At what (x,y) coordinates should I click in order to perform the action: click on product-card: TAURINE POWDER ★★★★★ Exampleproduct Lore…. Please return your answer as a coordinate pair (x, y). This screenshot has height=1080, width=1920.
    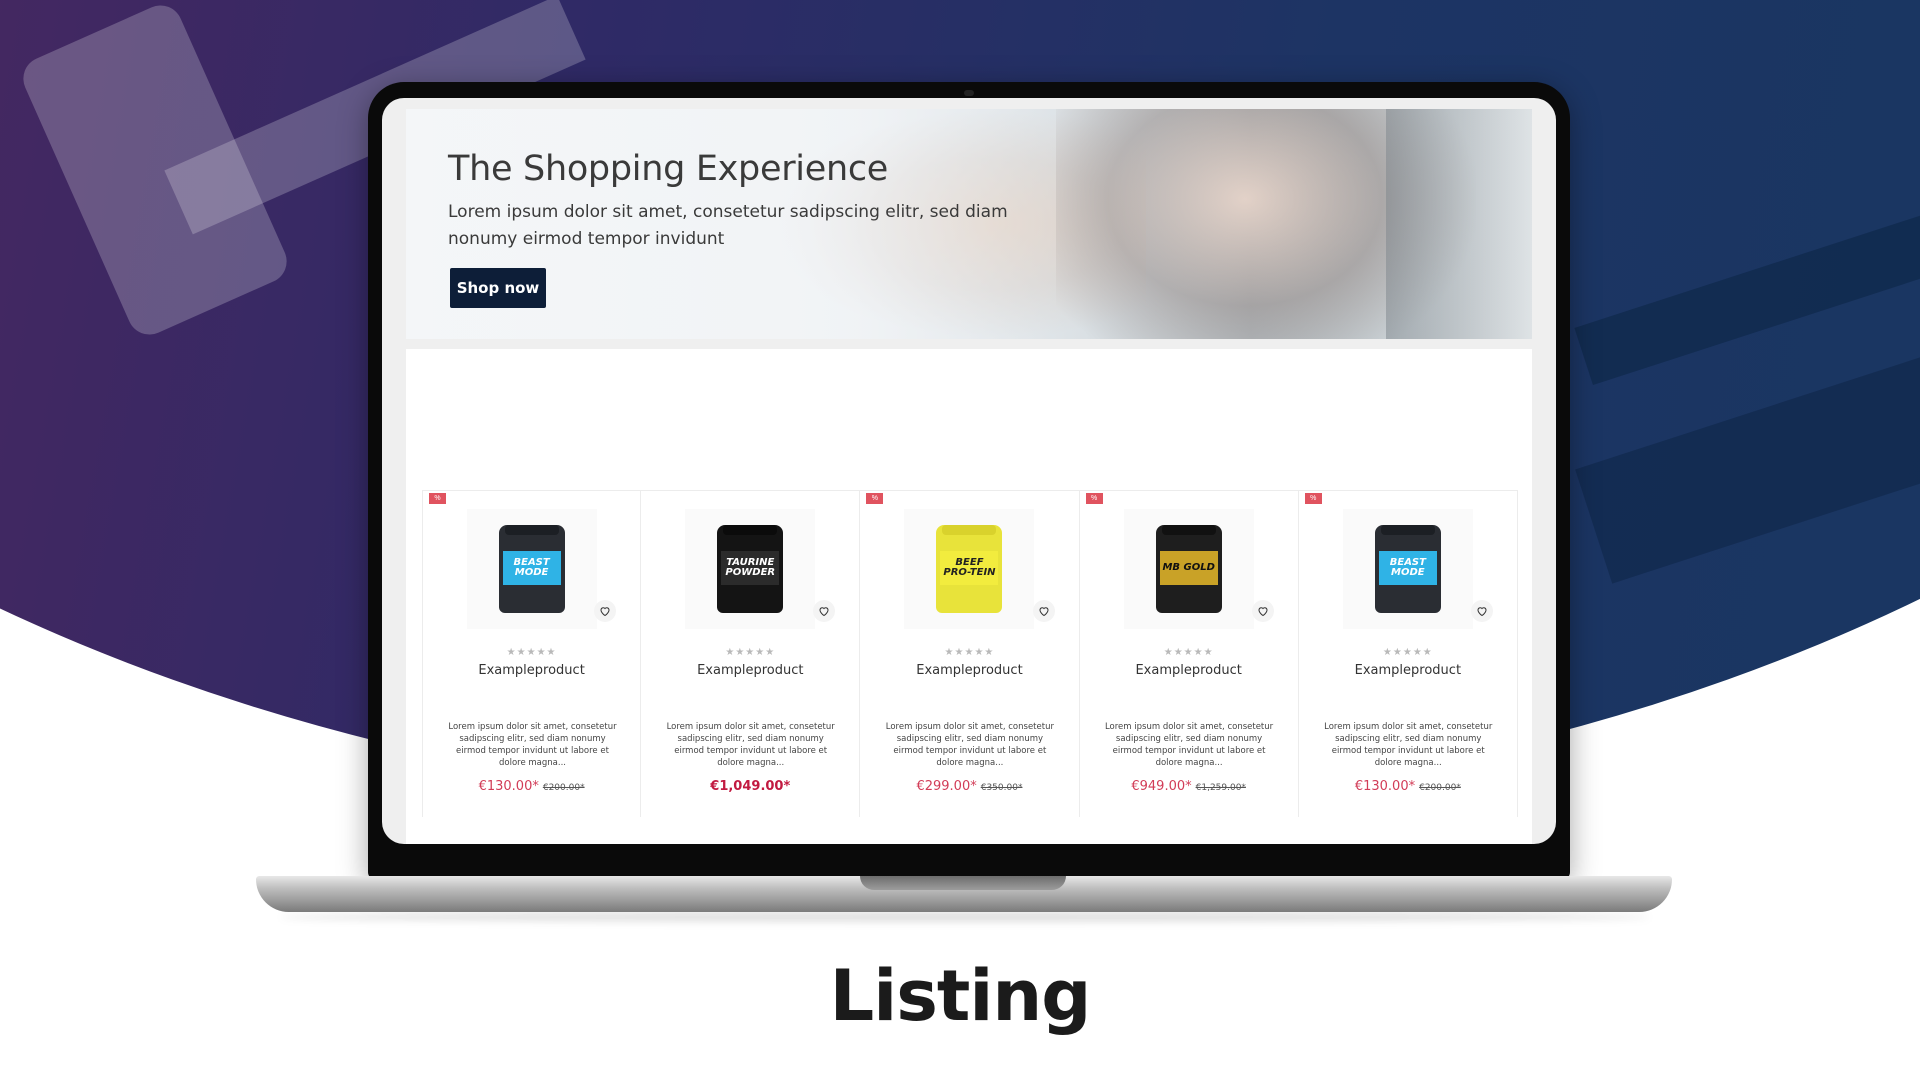
    Looking at the image, I should click on (751, 654).